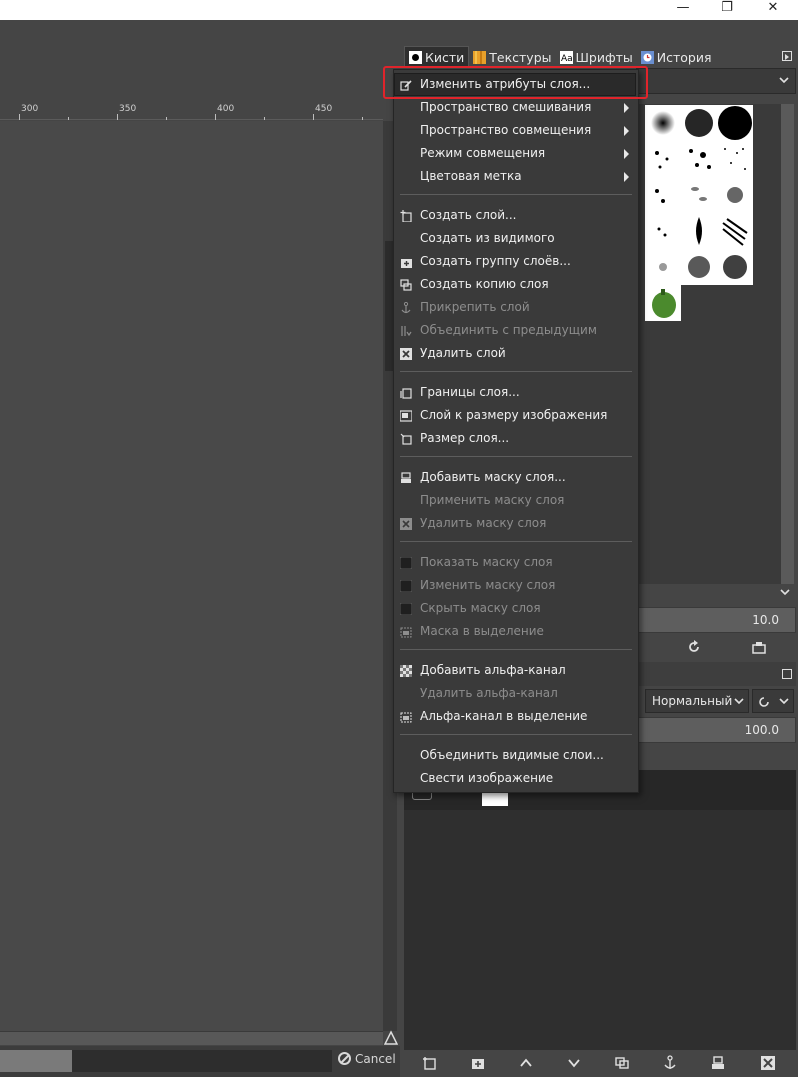 The width and height of the screenshot is (798, 1077). I want to click on tab-history: История, so click(676, 57).